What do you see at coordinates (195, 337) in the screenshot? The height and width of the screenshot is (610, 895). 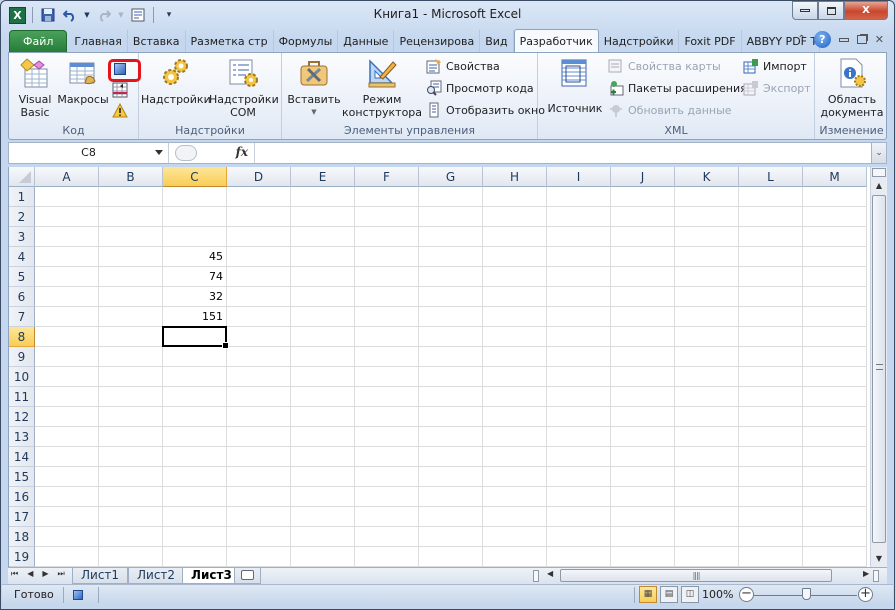 I see `cell-c8` at bounding box center [195, 337].